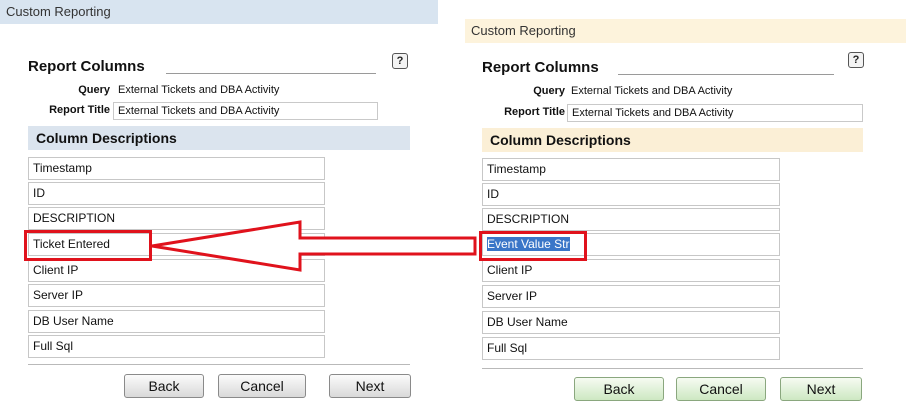 This screenshot has width=906, height=419. I want to click on left-header: Custom Reporting, so click(219, 12).